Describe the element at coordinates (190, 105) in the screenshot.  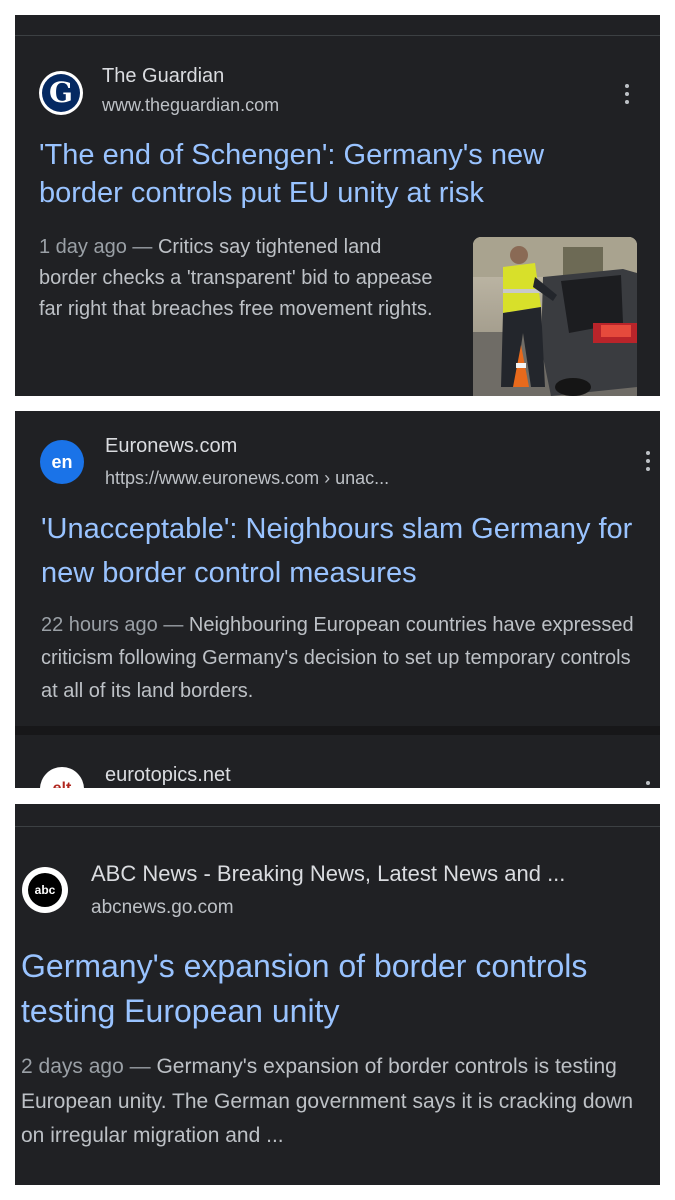
I see `site-url: www.theguardian.com` at that location.